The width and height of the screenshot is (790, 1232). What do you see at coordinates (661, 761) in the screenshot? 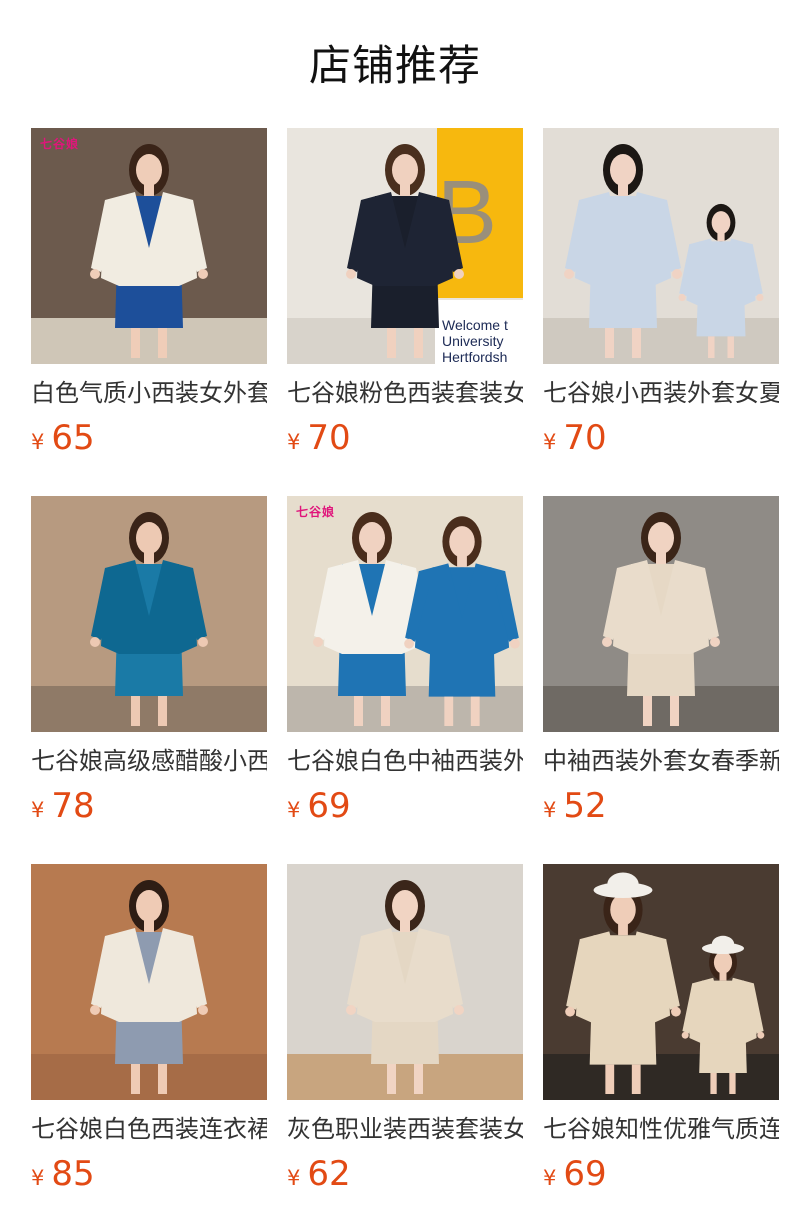
I see `product-name: 中袖西装外套女春季新款` at bounding box center [661, 761].